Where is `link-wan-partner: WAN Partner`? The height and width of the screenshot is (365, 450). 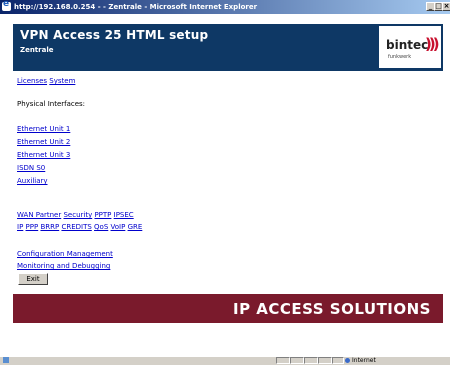
link-wan-partner: WAN Partner is located at coordinates (39, 215).